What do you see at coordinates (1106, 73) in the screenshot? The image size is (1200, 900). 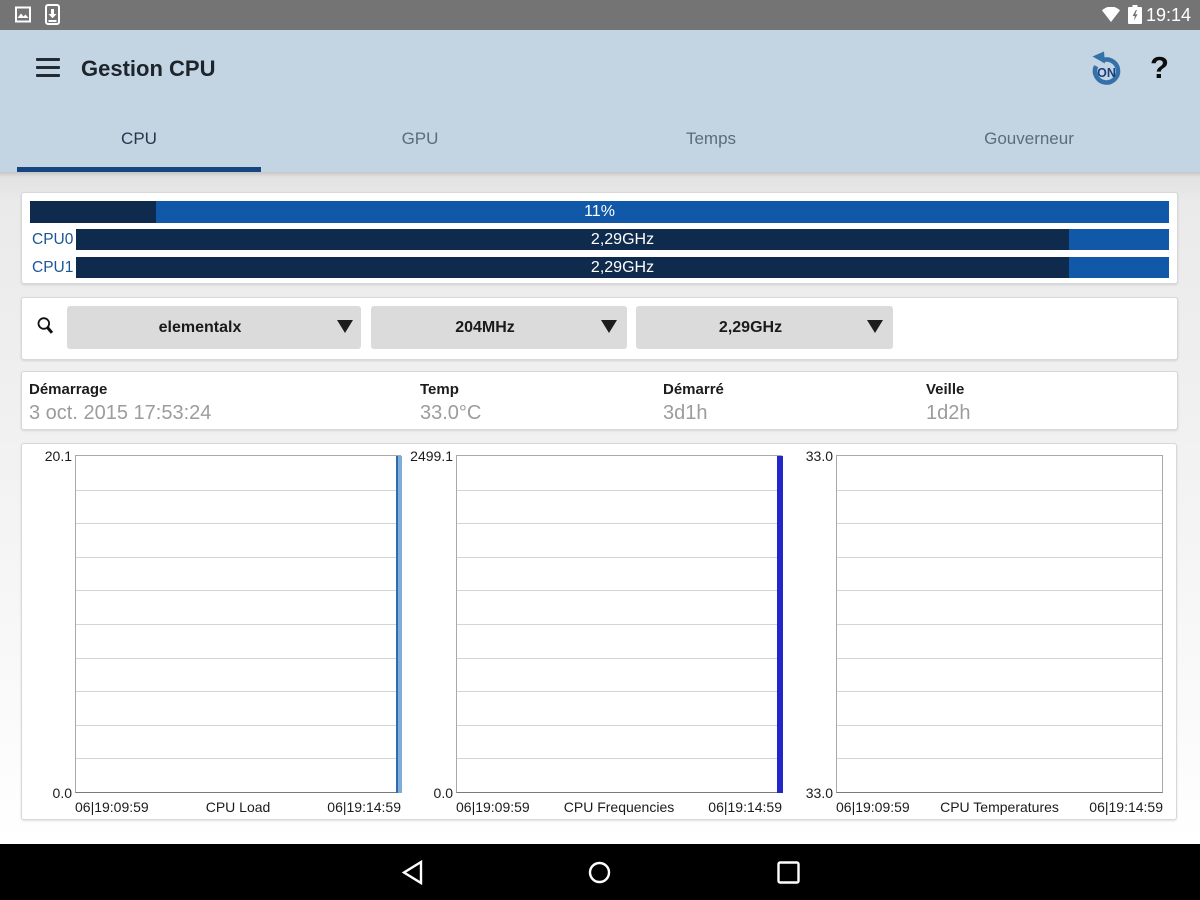 I see `svg-text: ON` at bounding box center [1106, 73].